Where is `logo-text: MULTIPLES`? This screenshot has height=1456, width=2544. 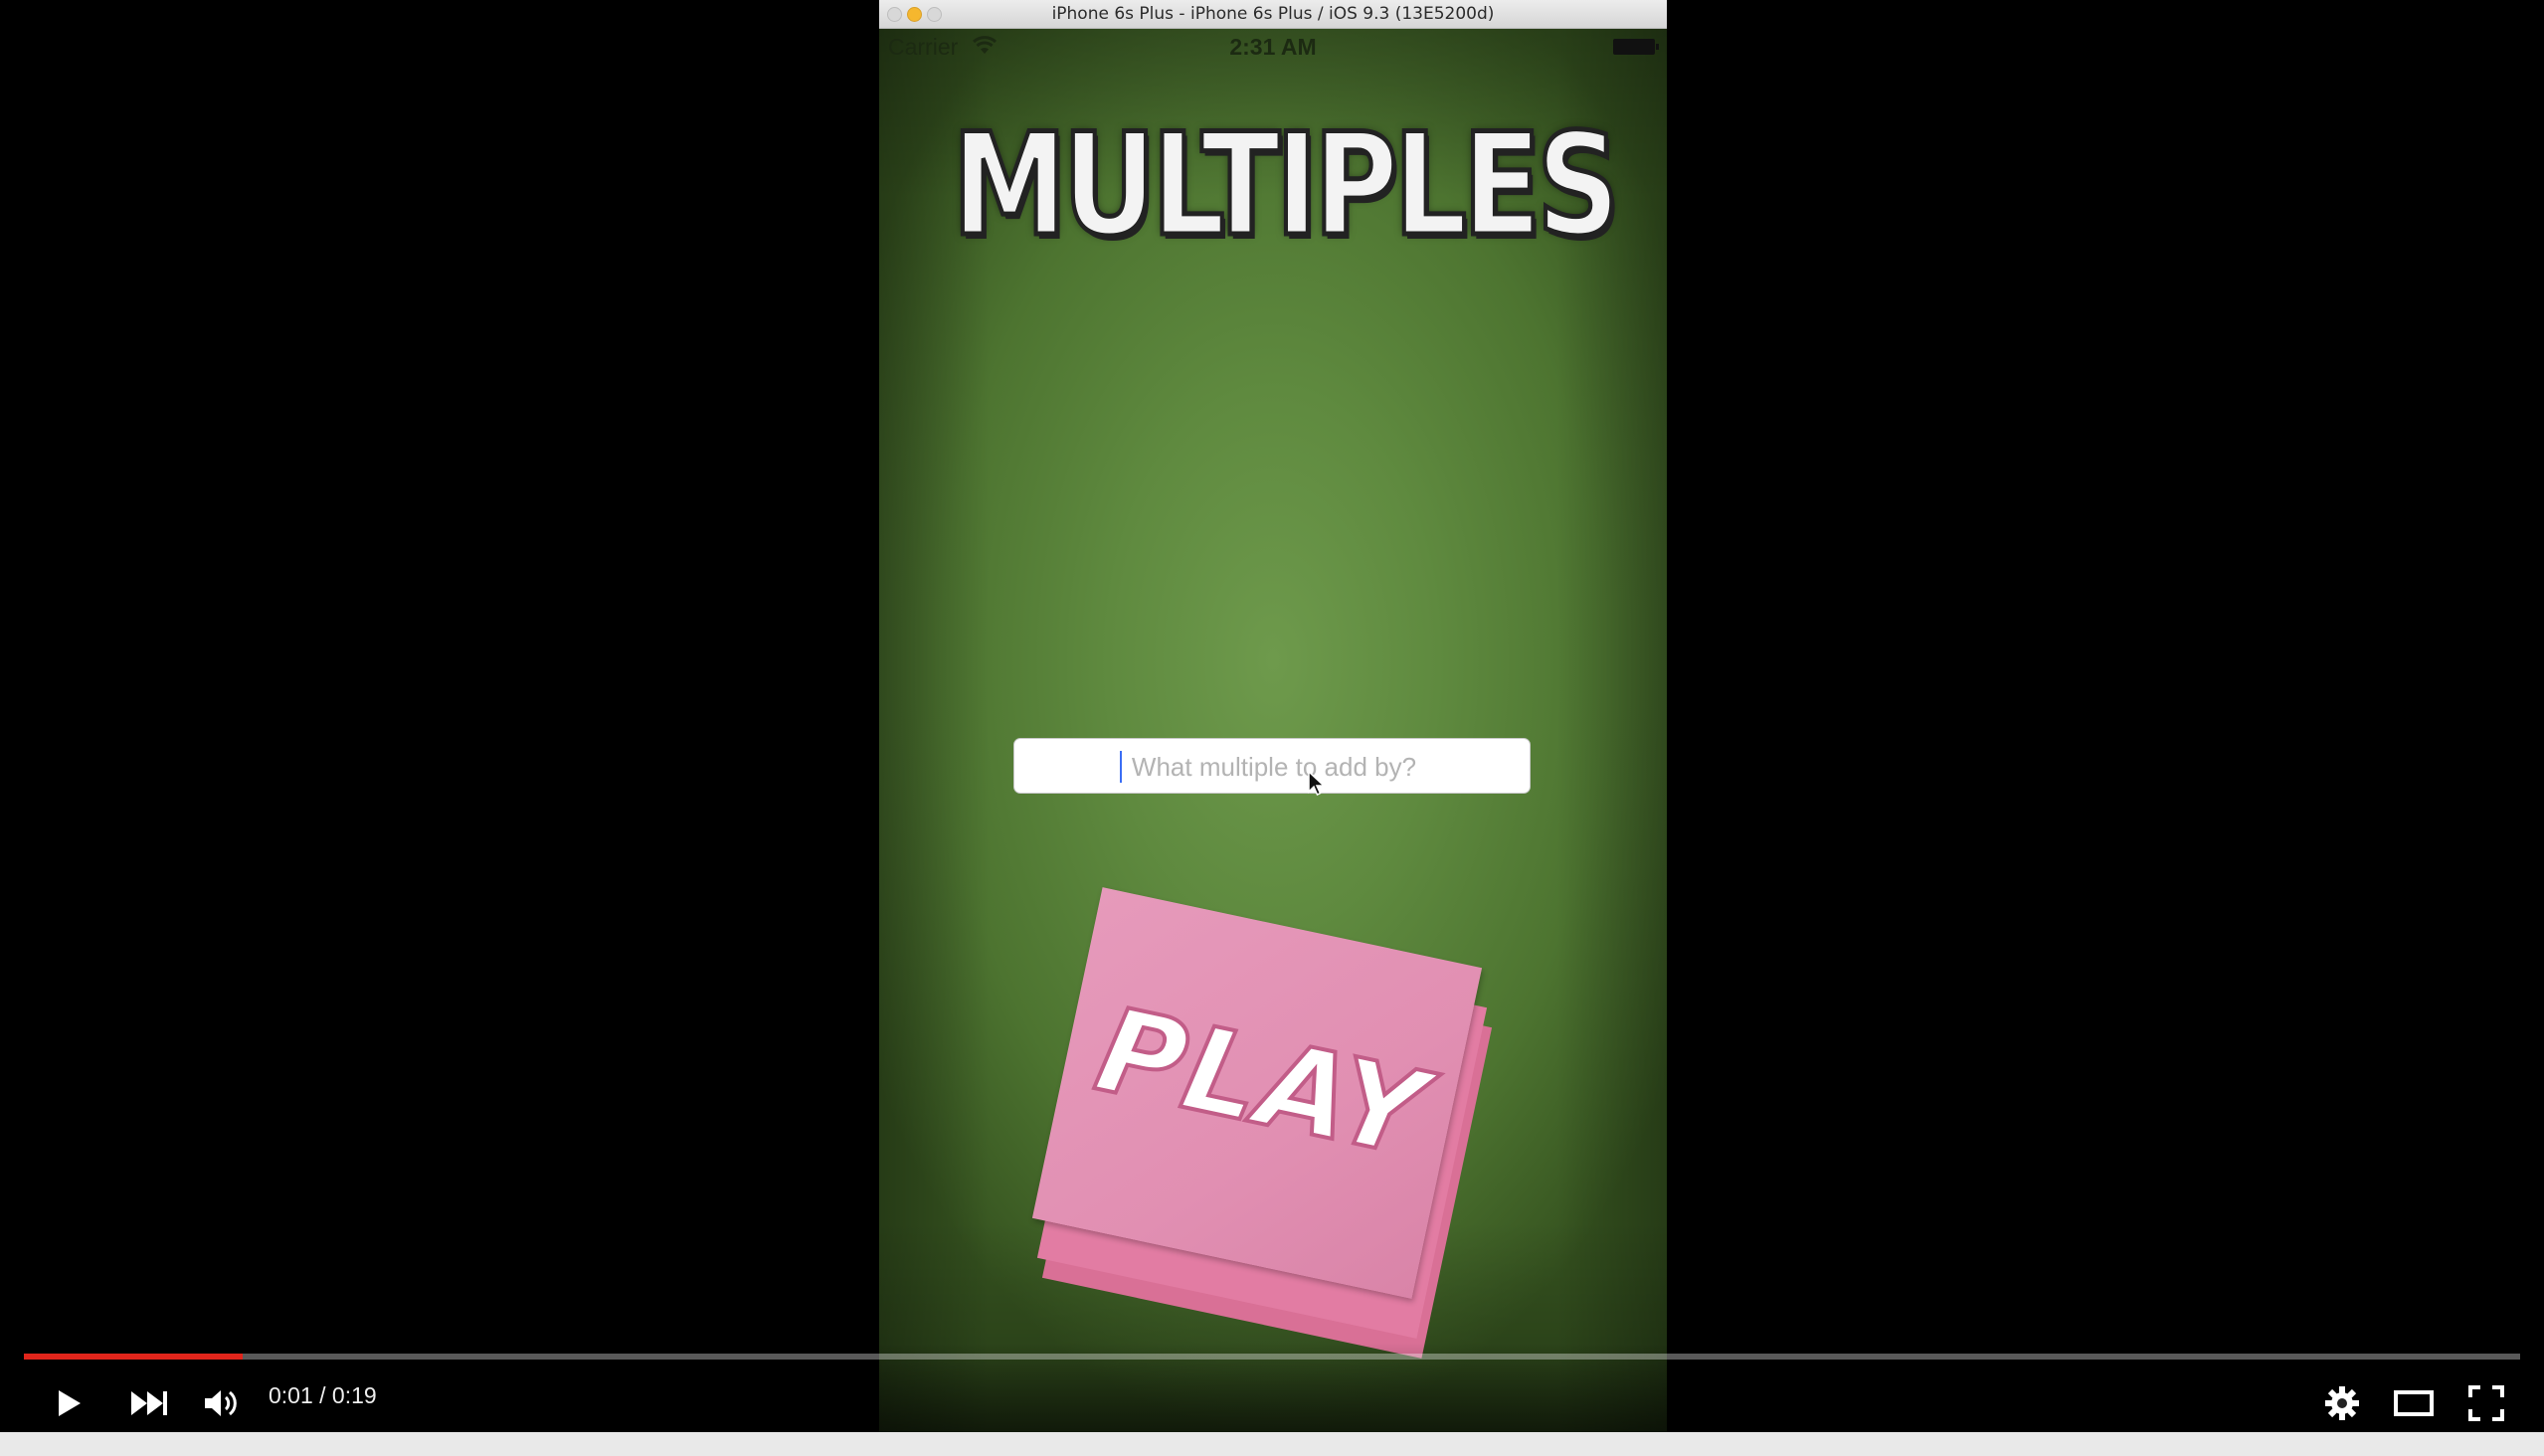
logo-text: MULTIPLES is located at coordinates (1286, 185).